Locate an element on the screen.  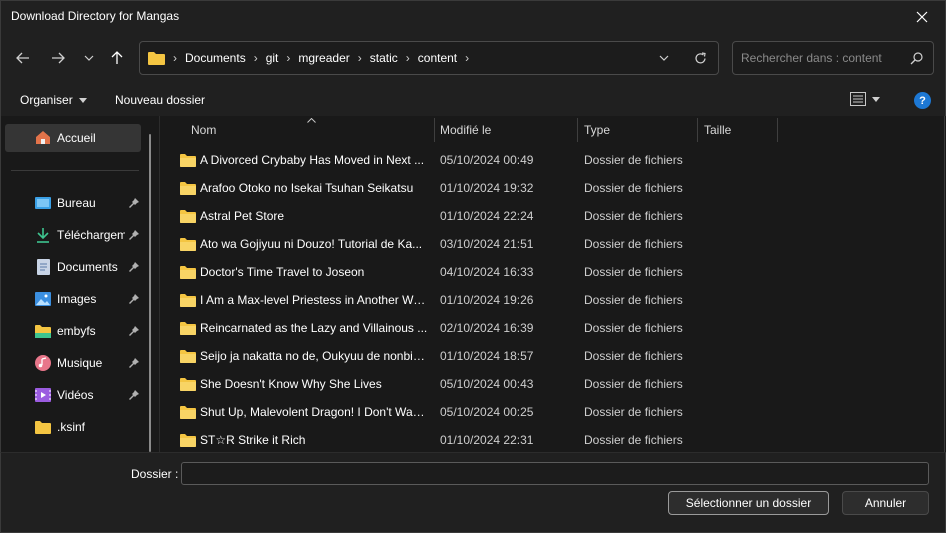
file-name-cell: Astral Pet Store is located at coordinates (304, 216).